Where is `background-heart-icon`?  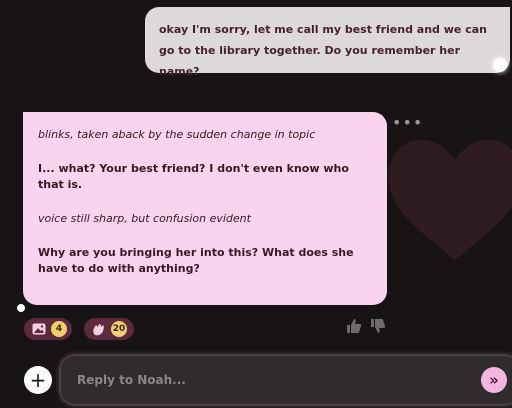
background-heart-icon is located at coordinates (450, 199).